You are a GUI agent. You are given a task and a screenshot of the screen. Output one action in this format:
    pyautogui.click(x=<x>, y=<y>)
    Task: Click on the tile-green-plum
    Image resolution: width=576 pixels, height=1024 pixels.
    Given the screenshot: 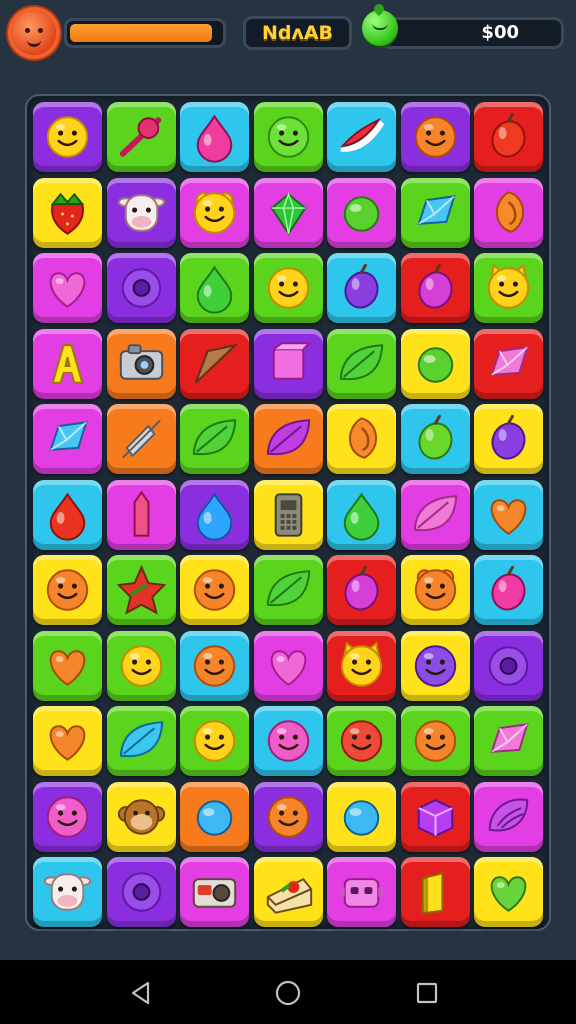 What is the action you would take?
    pyautogui.click(x=435, y=439)
    